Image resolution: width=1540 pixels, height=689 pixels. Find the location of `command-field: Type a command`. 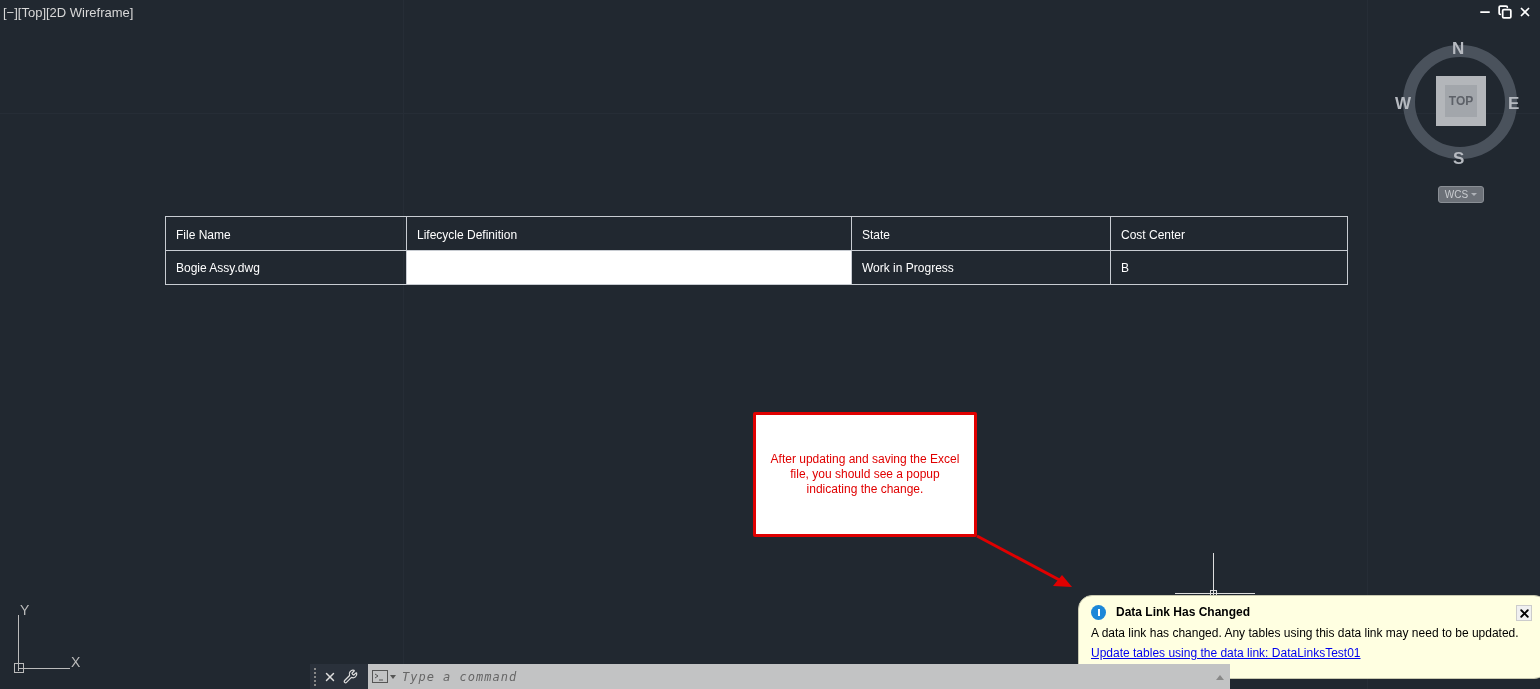

command-field: Type a command is located at coordinates (799, 676).